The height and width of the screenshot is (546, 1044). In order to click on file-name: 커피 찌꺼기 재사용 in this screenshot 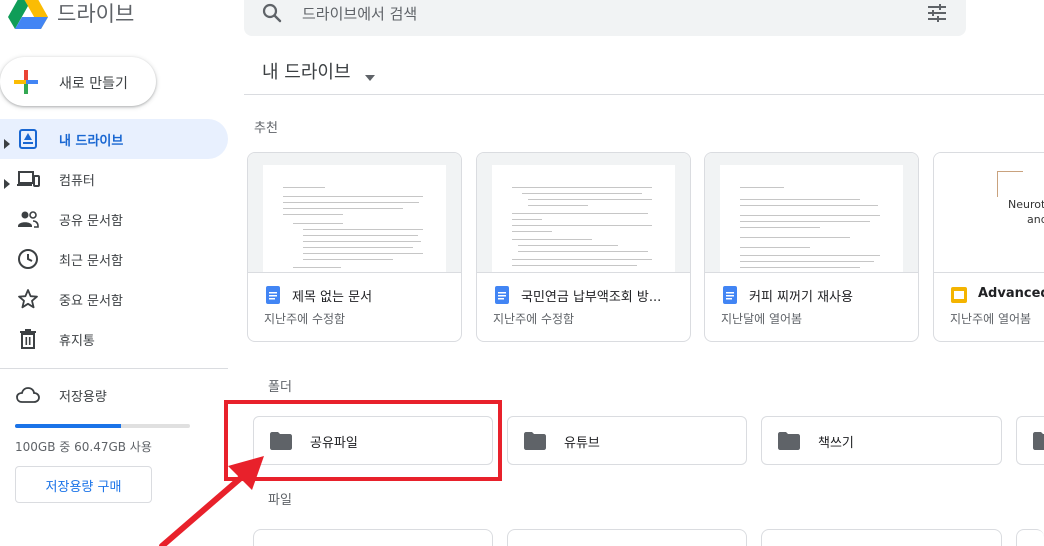, I will do `click(801, 297)`.